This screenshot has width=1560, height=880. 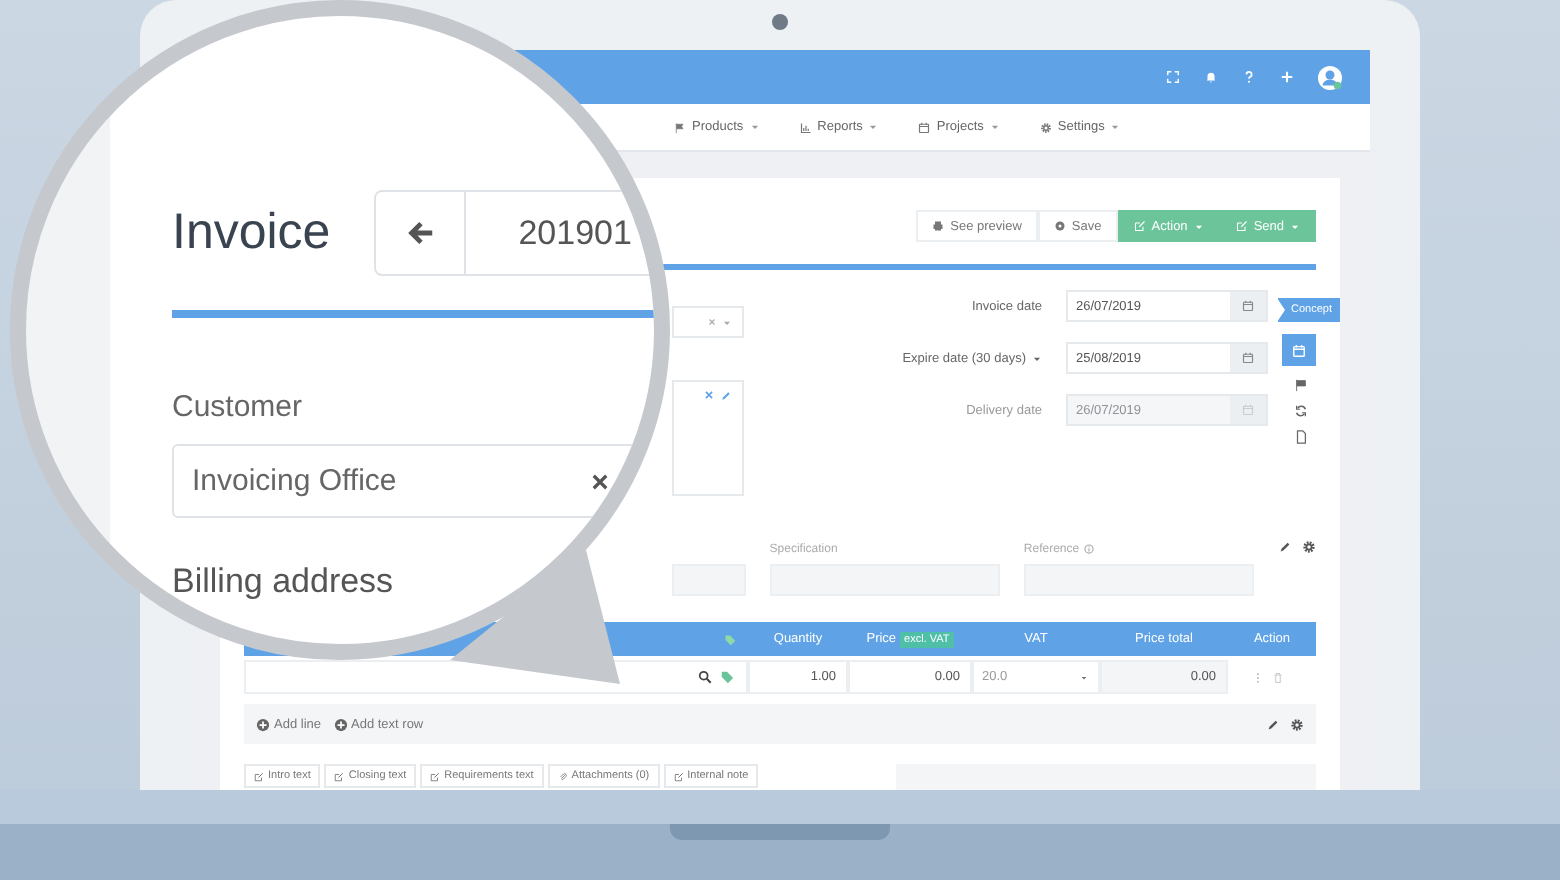 What do you see at coordinates (420, 233) in the screenshot?
I see `back-arrow-icon` at bounding box center [420, 233].